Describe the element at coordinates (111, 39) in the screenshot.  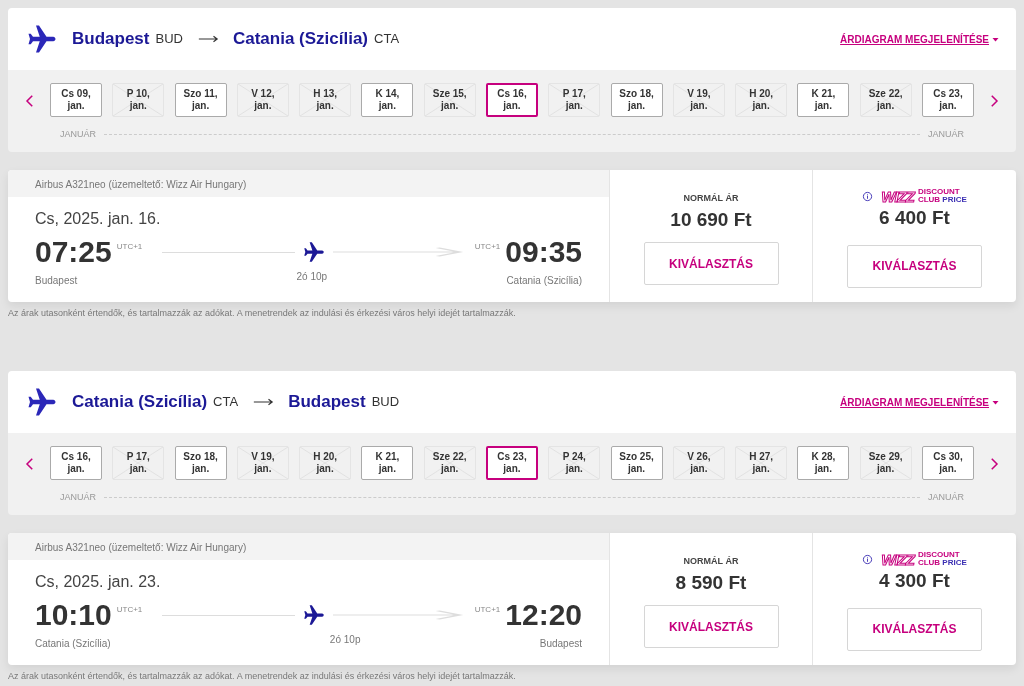
I see `origin-city: Budapest` at that location.